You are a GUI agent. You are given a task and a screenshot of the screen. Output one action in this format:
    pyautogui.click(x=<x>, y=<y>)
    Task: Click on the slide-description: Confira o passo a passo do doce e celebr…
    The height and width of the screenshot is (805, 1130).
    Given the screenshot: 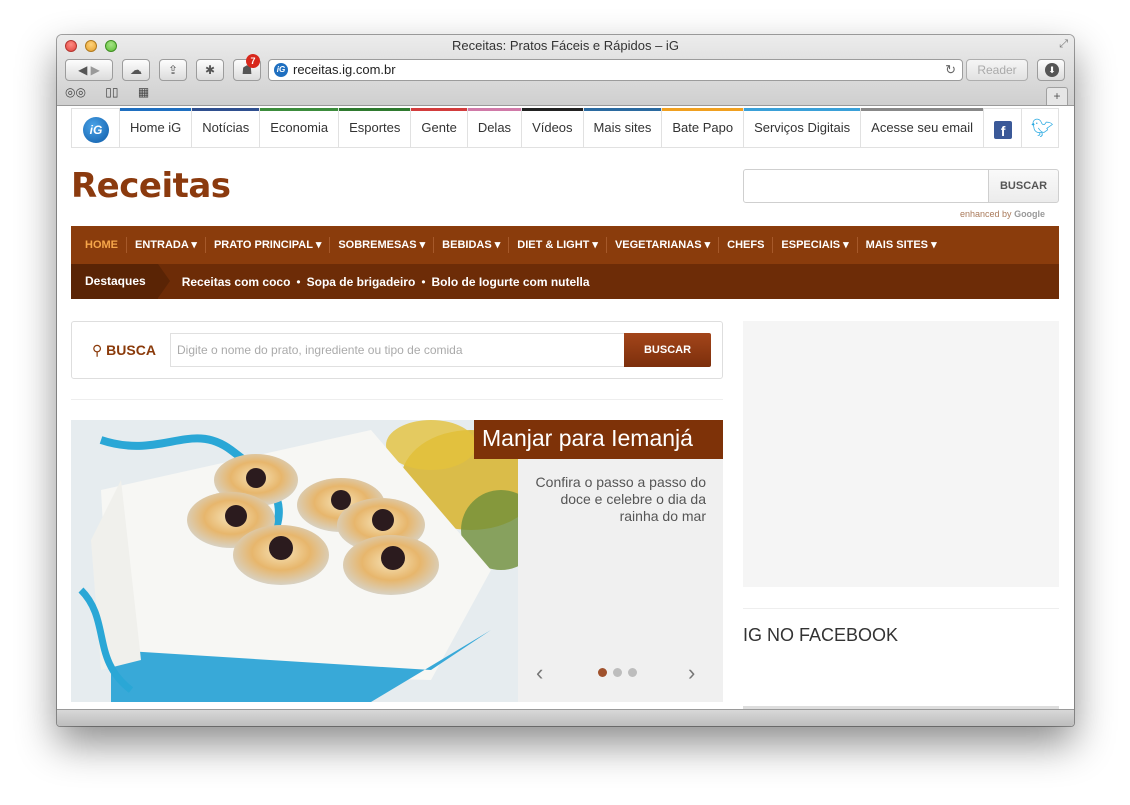 What is the action you would take?
    pyautogui.click(x=618, y=499)
    